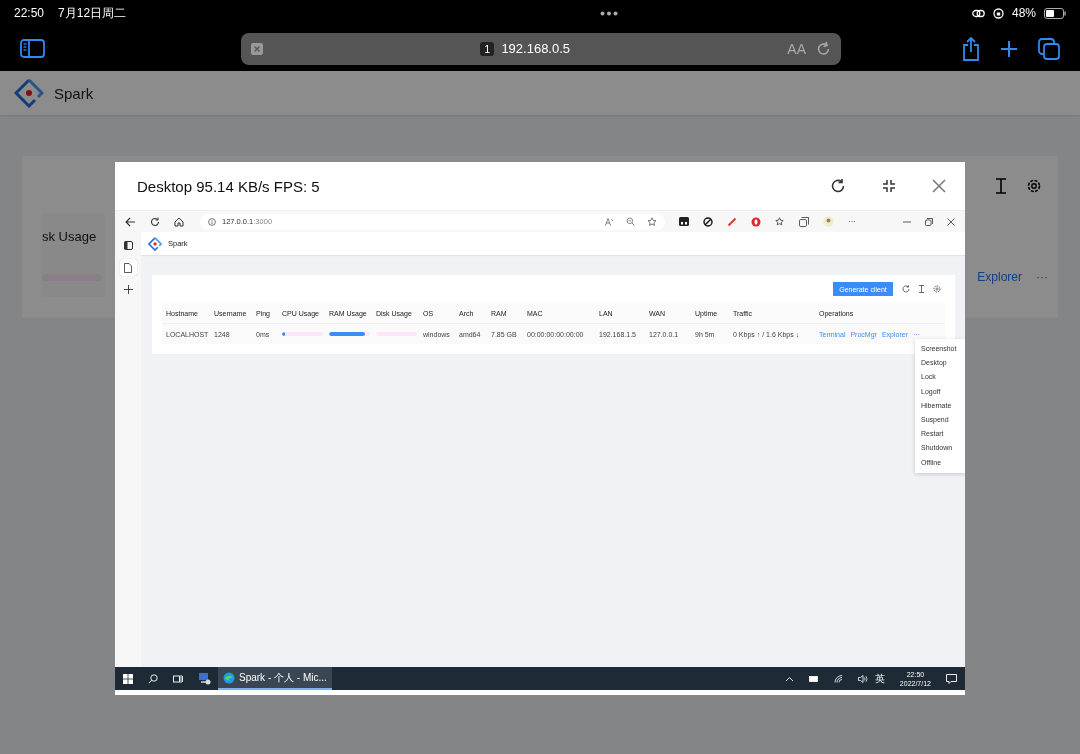  What do you see at coordinates (804, 221) in the screenshot?
I see `collections-icon` at bounding box center [804, 221].